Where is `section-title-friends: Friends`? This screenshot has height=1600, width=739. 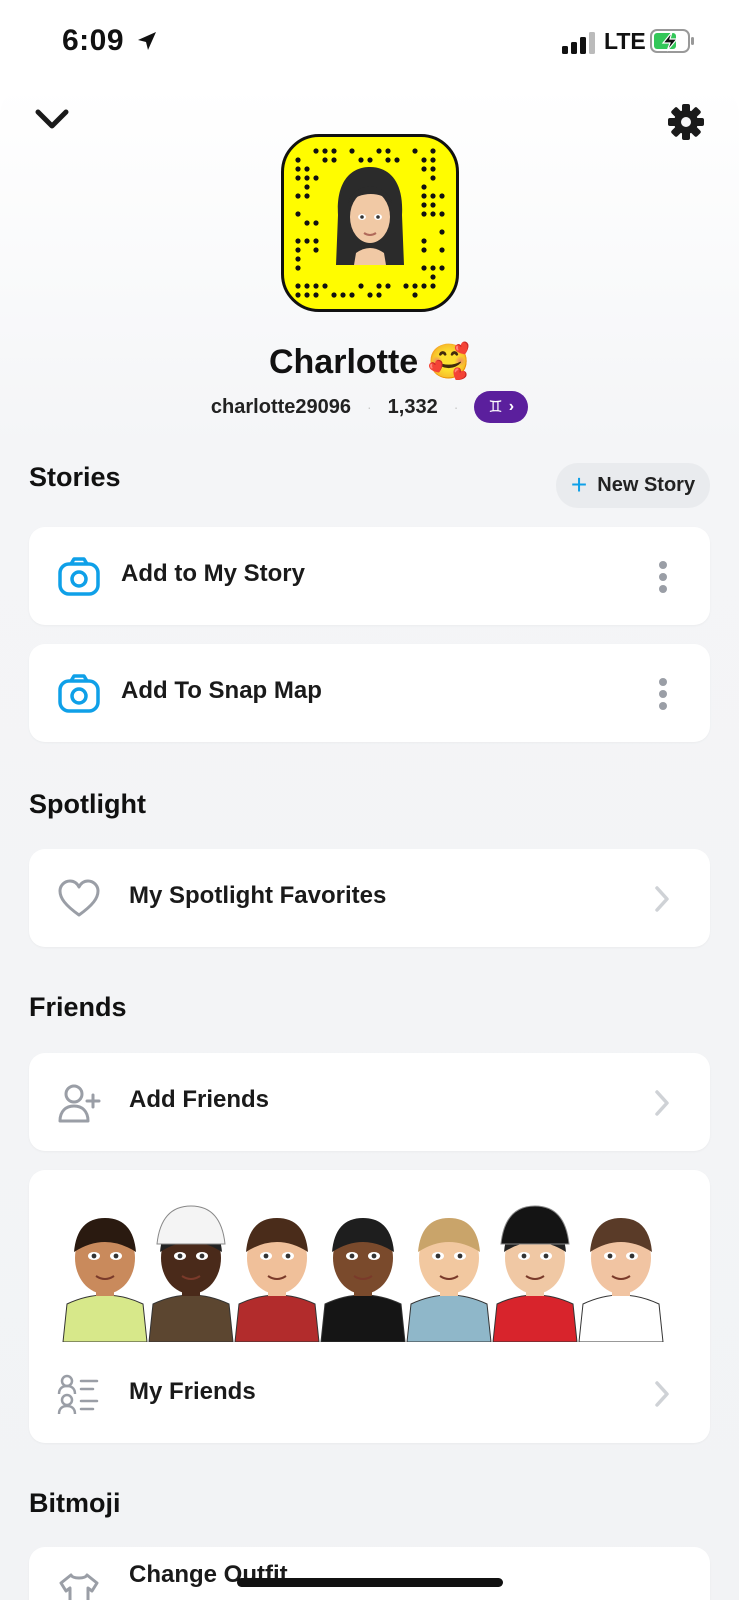 section-title-friends: Friends is located at coordinates (78, 1007).